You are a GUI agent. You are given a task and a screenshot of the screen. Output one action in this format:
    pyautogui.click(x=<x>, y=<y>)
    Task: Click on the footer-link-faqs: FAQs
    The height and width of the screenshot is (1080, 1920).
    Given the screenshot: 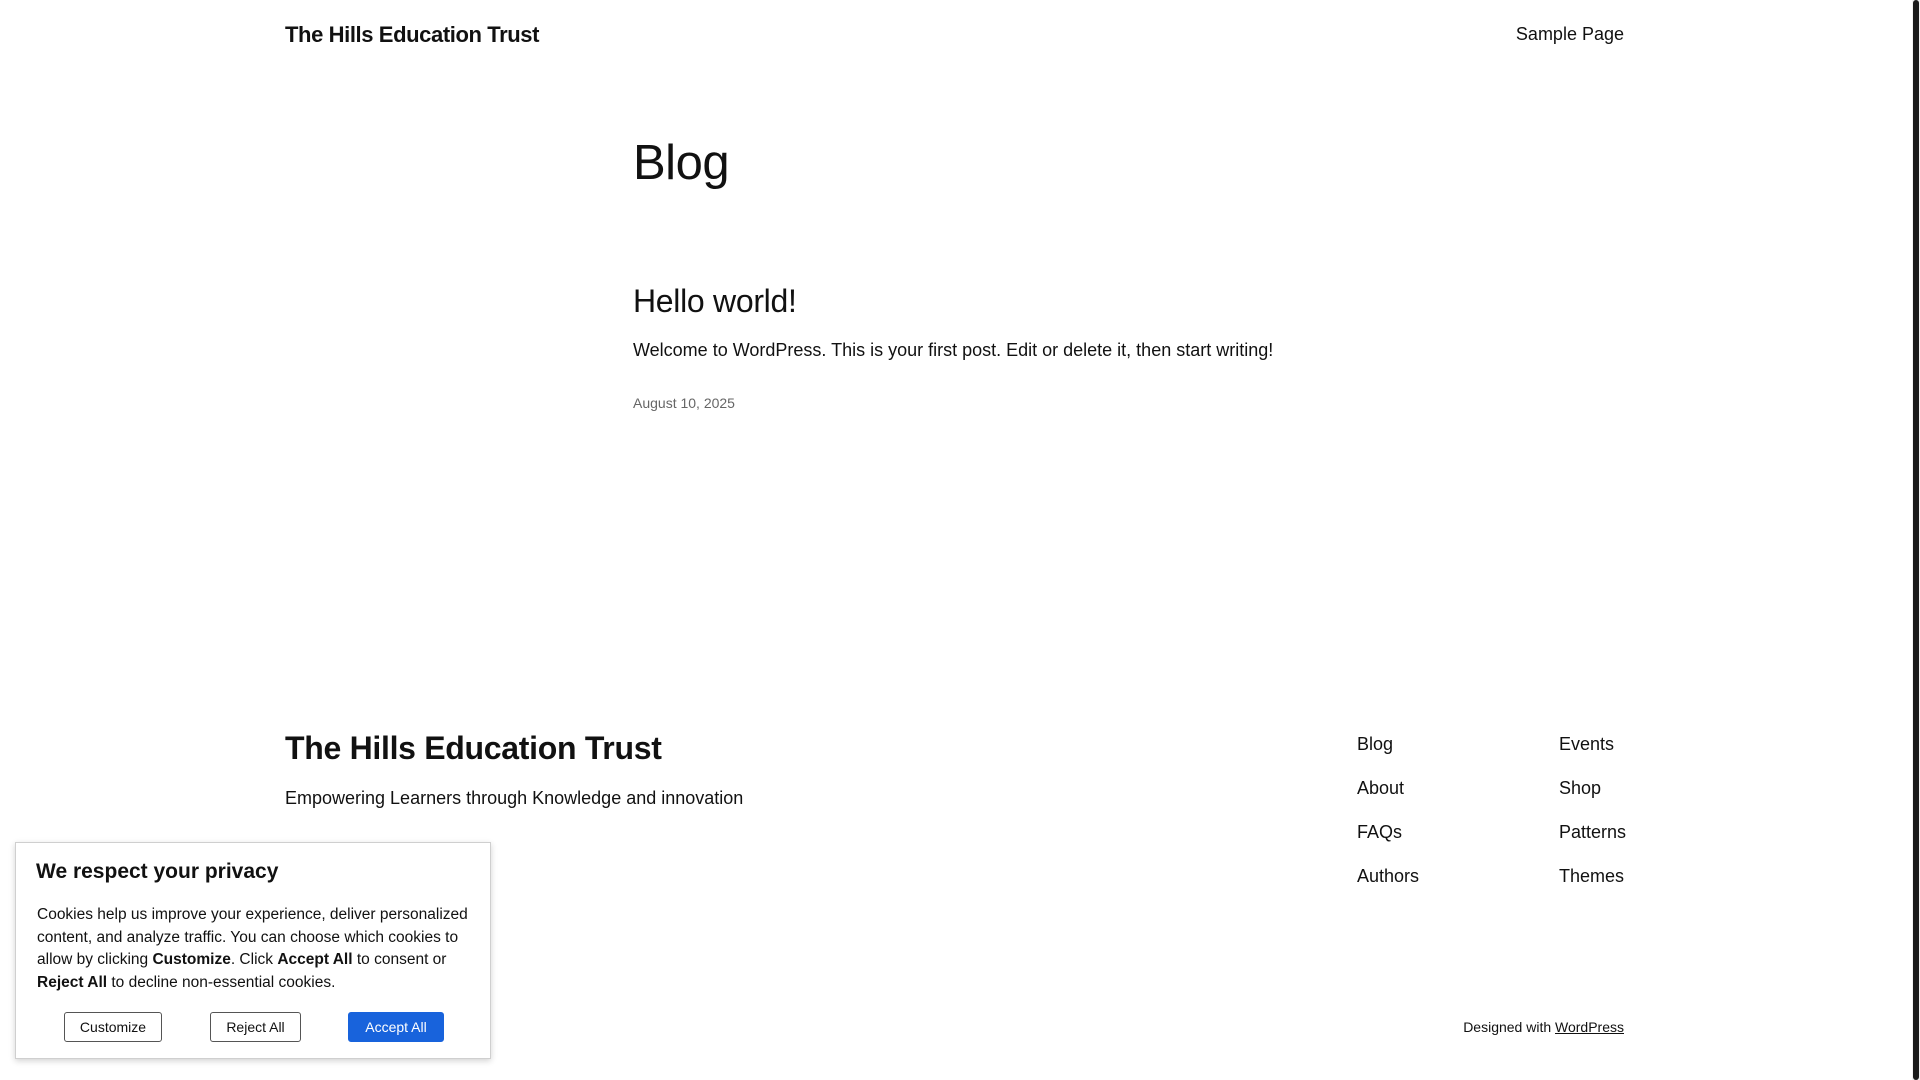 What is the action you would take?
    pyautogui.click(x=1417, y=844)
    